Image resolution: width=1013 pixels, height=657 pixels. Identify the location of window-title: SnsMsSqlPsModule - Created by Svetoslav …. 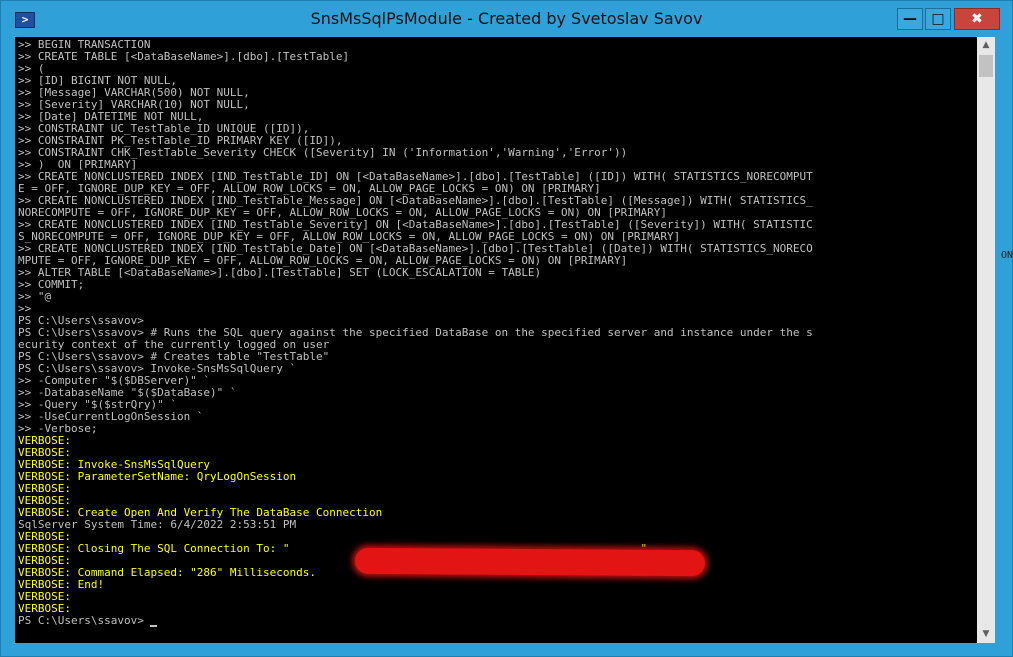
(506, 18).